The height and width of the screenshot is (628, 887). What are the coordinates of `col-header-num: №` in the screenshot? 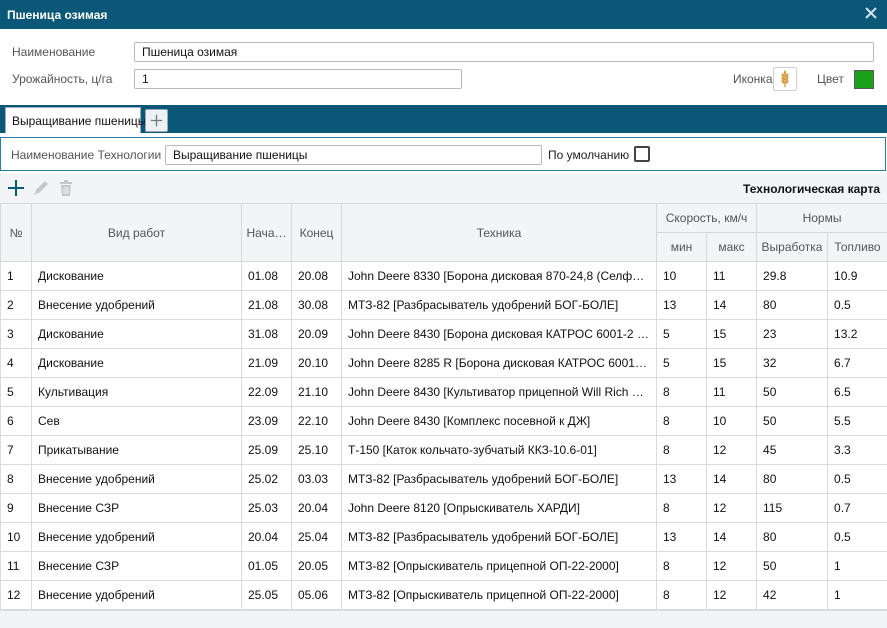 It's located at (16, 232).